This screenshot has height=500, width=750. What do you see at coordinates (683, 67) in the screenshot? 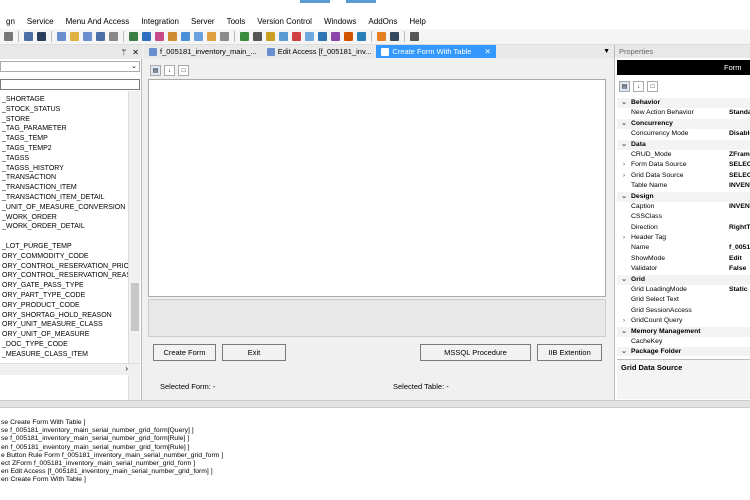
I see `selected-object-header: Form` at bounding box center [683, 67].